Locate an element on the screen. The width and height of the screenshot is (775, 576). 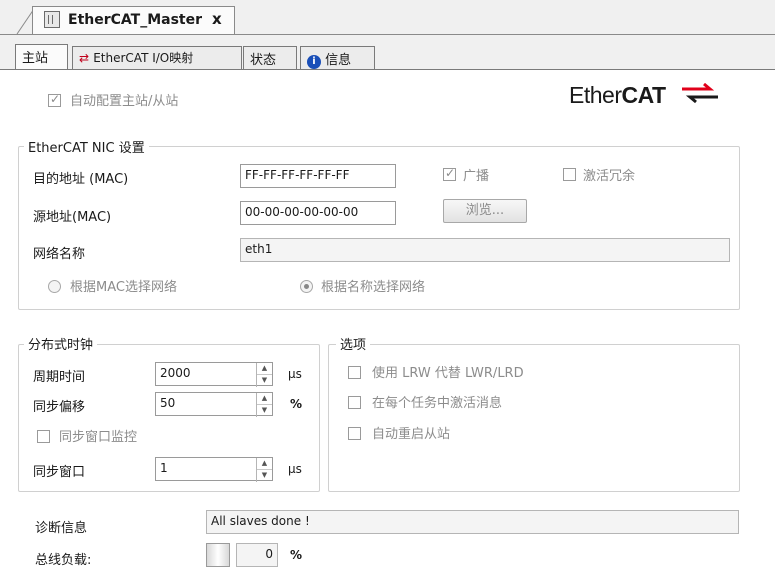
dest-mac-field: FF-FF-FF-FF-FF-FF is located at coordinates (318, 176).